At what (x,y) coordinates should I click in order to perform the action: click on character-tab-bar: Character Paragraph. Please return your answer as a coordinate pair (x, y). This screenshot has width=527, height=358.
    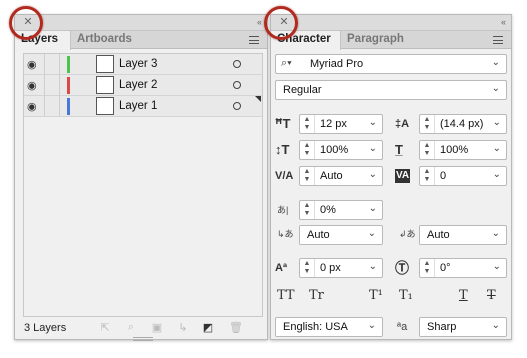
    Looking at the image, I should click on (391, 40).